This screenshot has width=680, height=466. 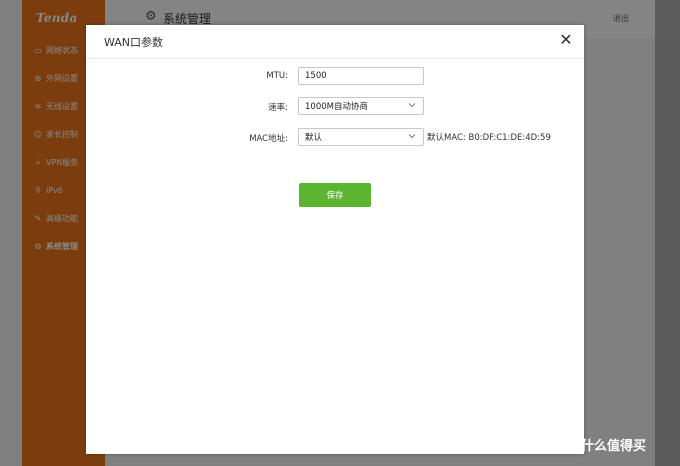 What do you see at coordinates (489, 138) in the screenshot?
I see `default-mac-note: 默认MAC: B0:DF:C1:DE:4D:59` at bounding box center [489, 138].